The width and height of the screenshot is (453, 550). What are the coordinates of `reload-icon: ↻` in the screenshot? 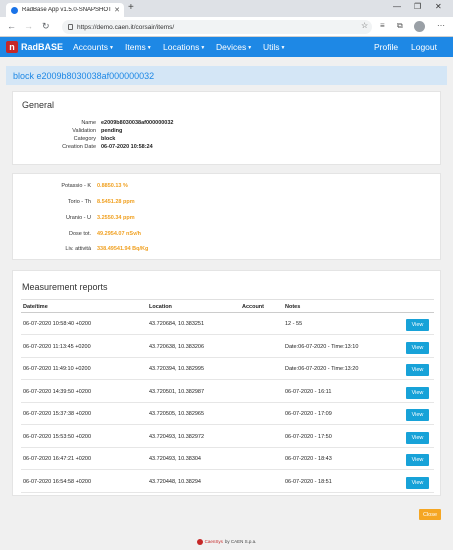 It's located at (46, 26).